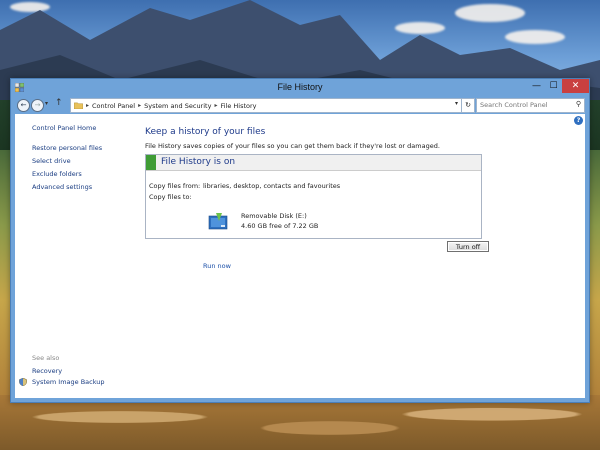  I want to click on shield-icon, so click(23, 382).